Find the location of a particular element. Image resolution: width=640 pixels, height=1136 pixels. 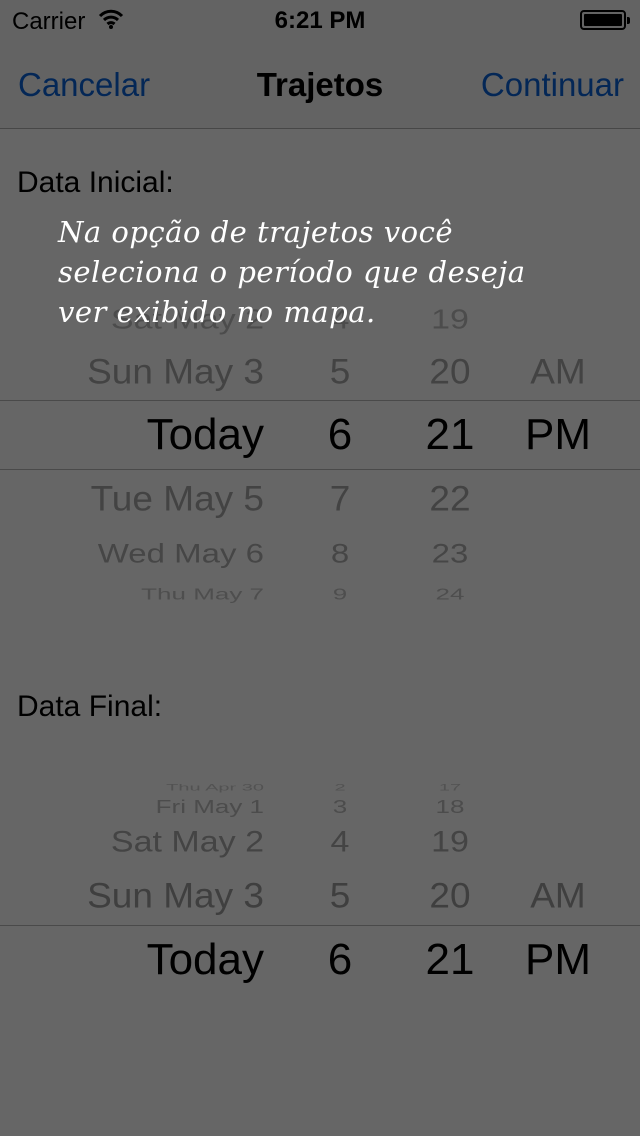

picker-minute: 19 is located at coordinates (450, 842).